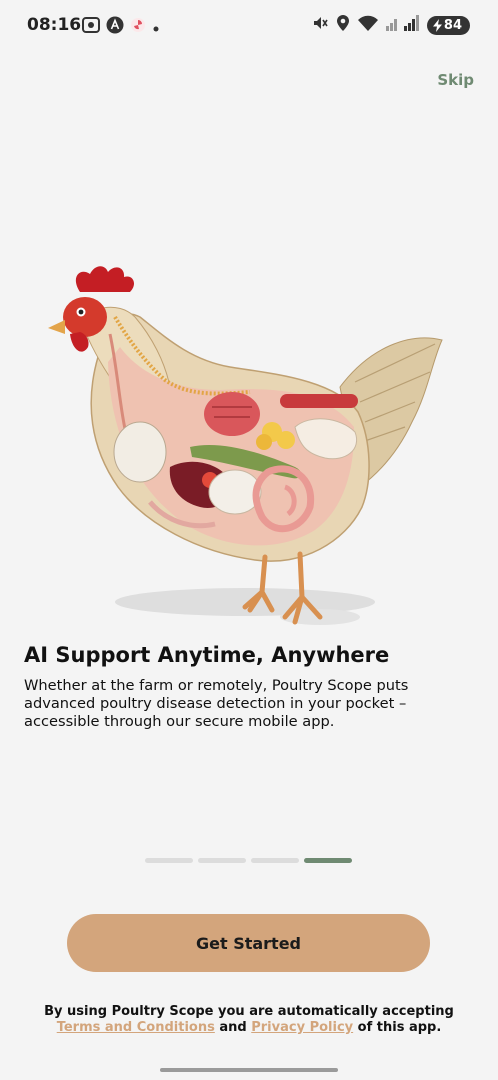 The height and width of the screenshot is (1080, 498). I want to click on home-indicator, so click(249, 1070).